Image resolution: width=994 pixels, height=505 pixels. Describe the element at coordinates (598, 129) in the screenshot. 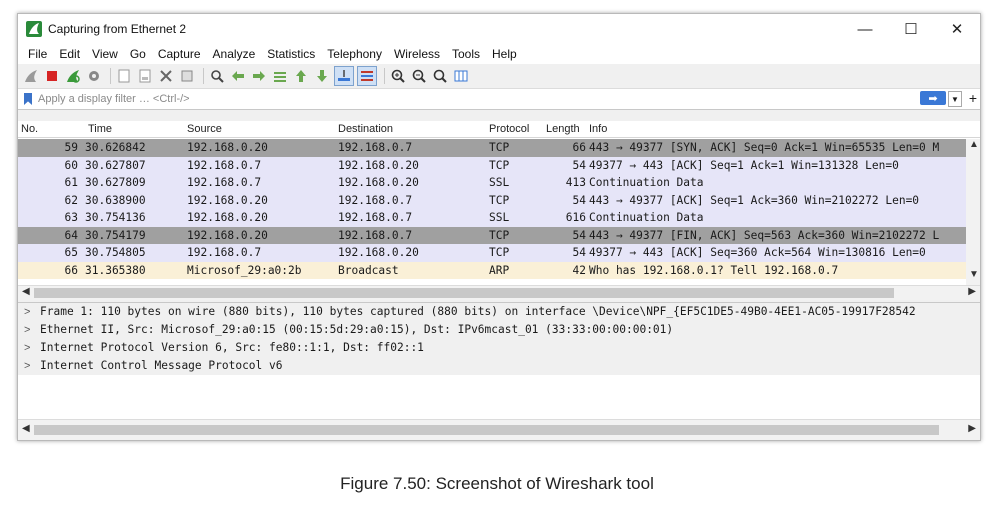

I see `col-header-info: Info` at that location.